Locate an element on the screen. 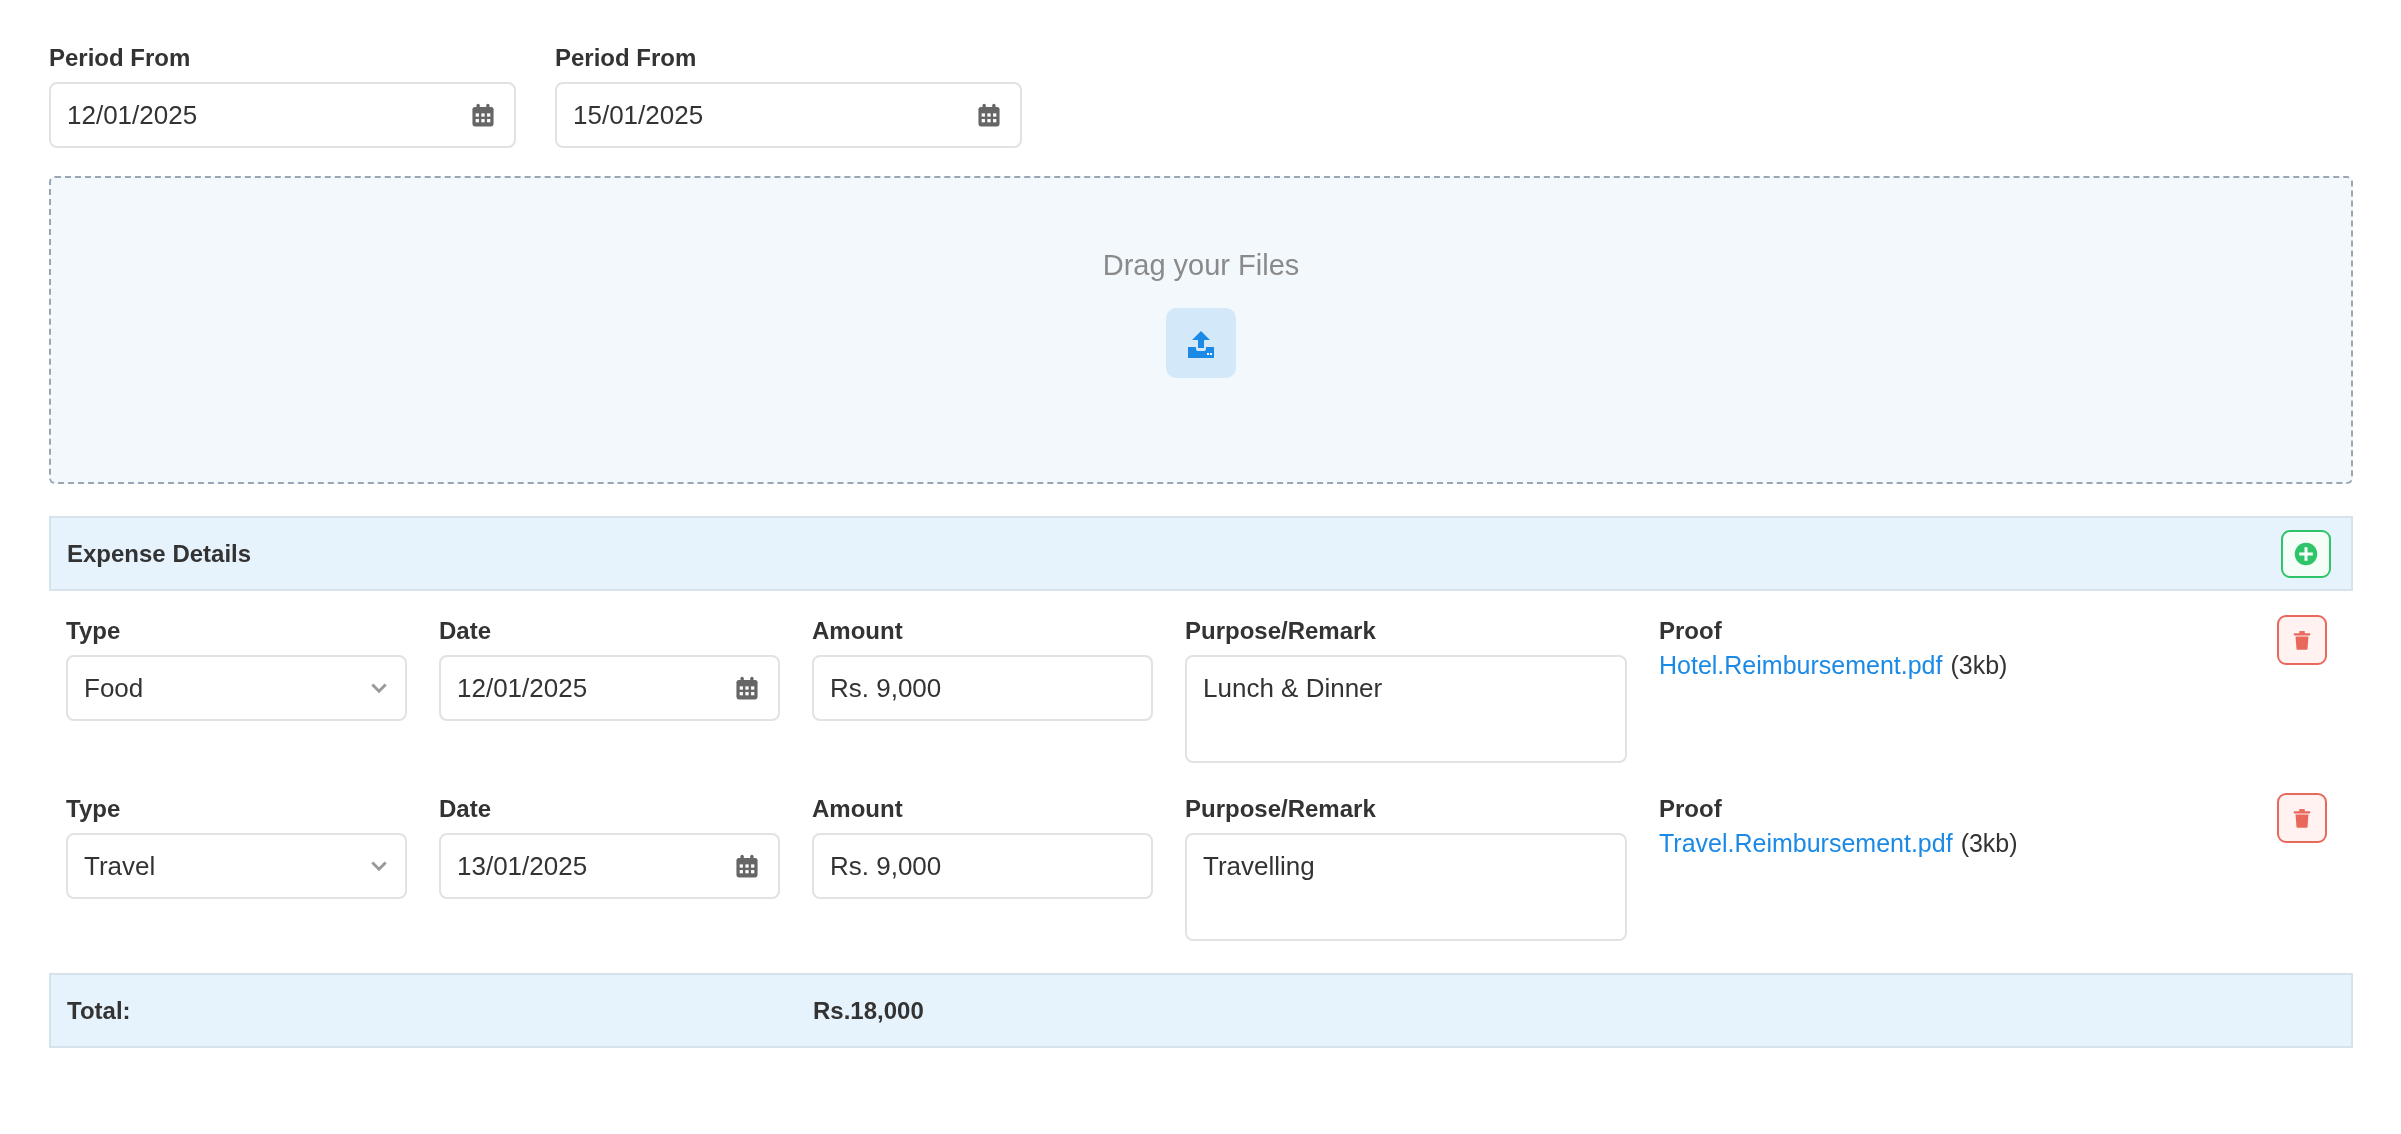 This screenshot has width=2401, height=1134. remark-field: Lunch & Dinner is located at coordinates (1406, 709).